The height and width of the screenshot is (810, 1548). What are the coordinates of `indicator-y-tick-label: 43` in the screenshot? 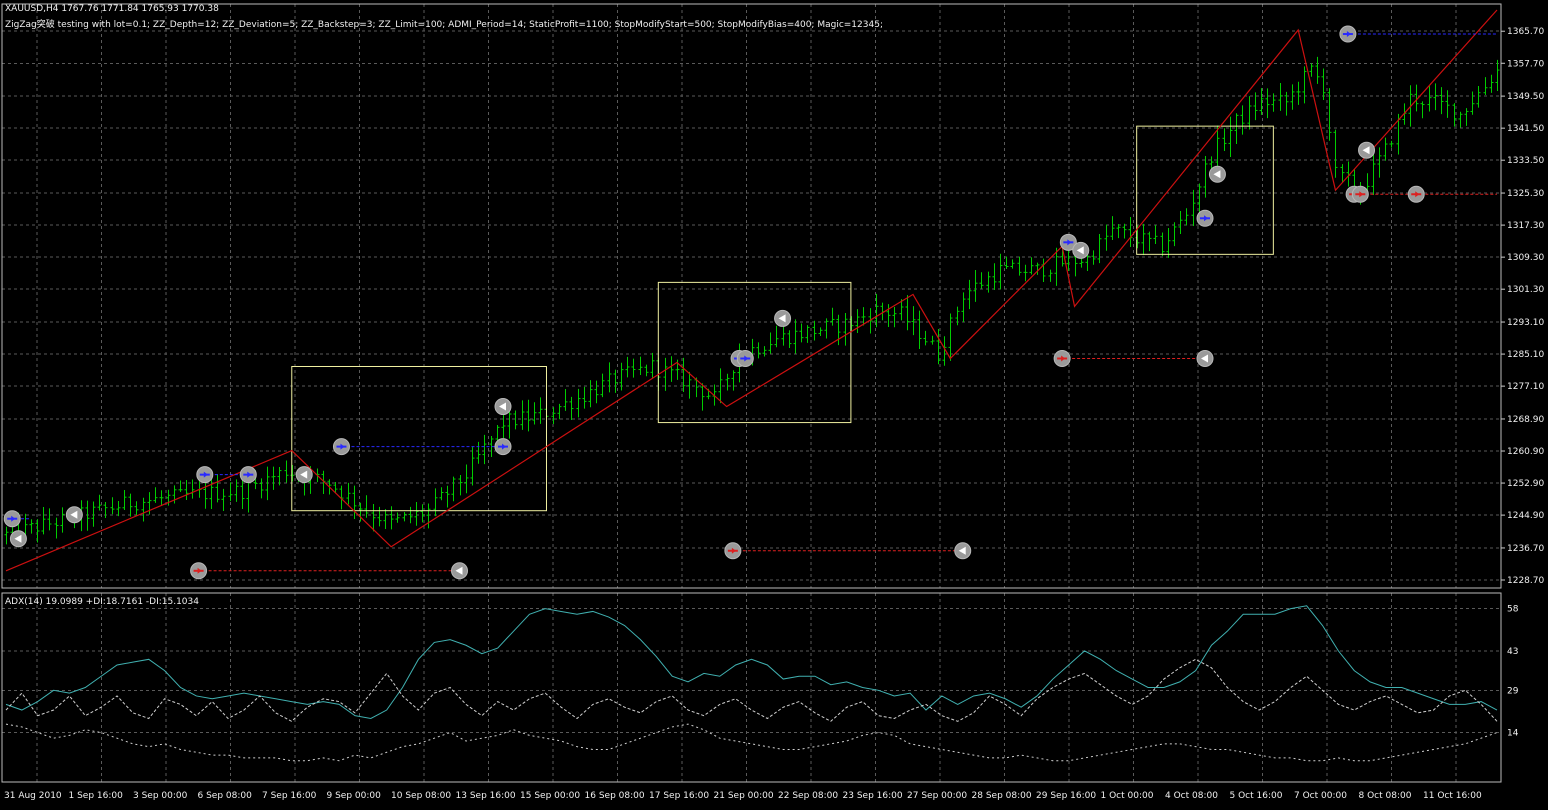 It's located at (1512, 652).